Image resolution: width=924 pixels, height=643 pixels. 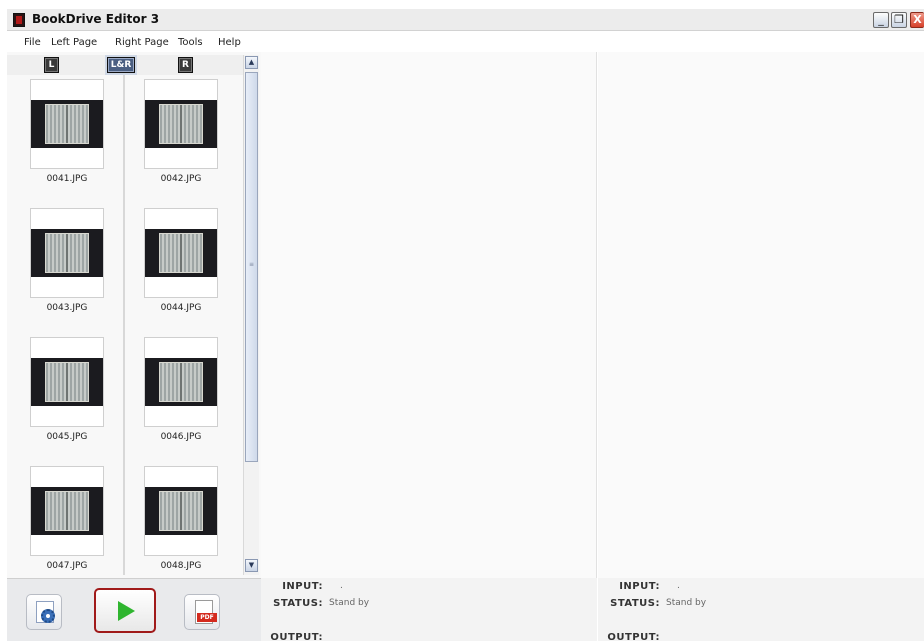 I want to click on run-button, so click(x=125, y=610).